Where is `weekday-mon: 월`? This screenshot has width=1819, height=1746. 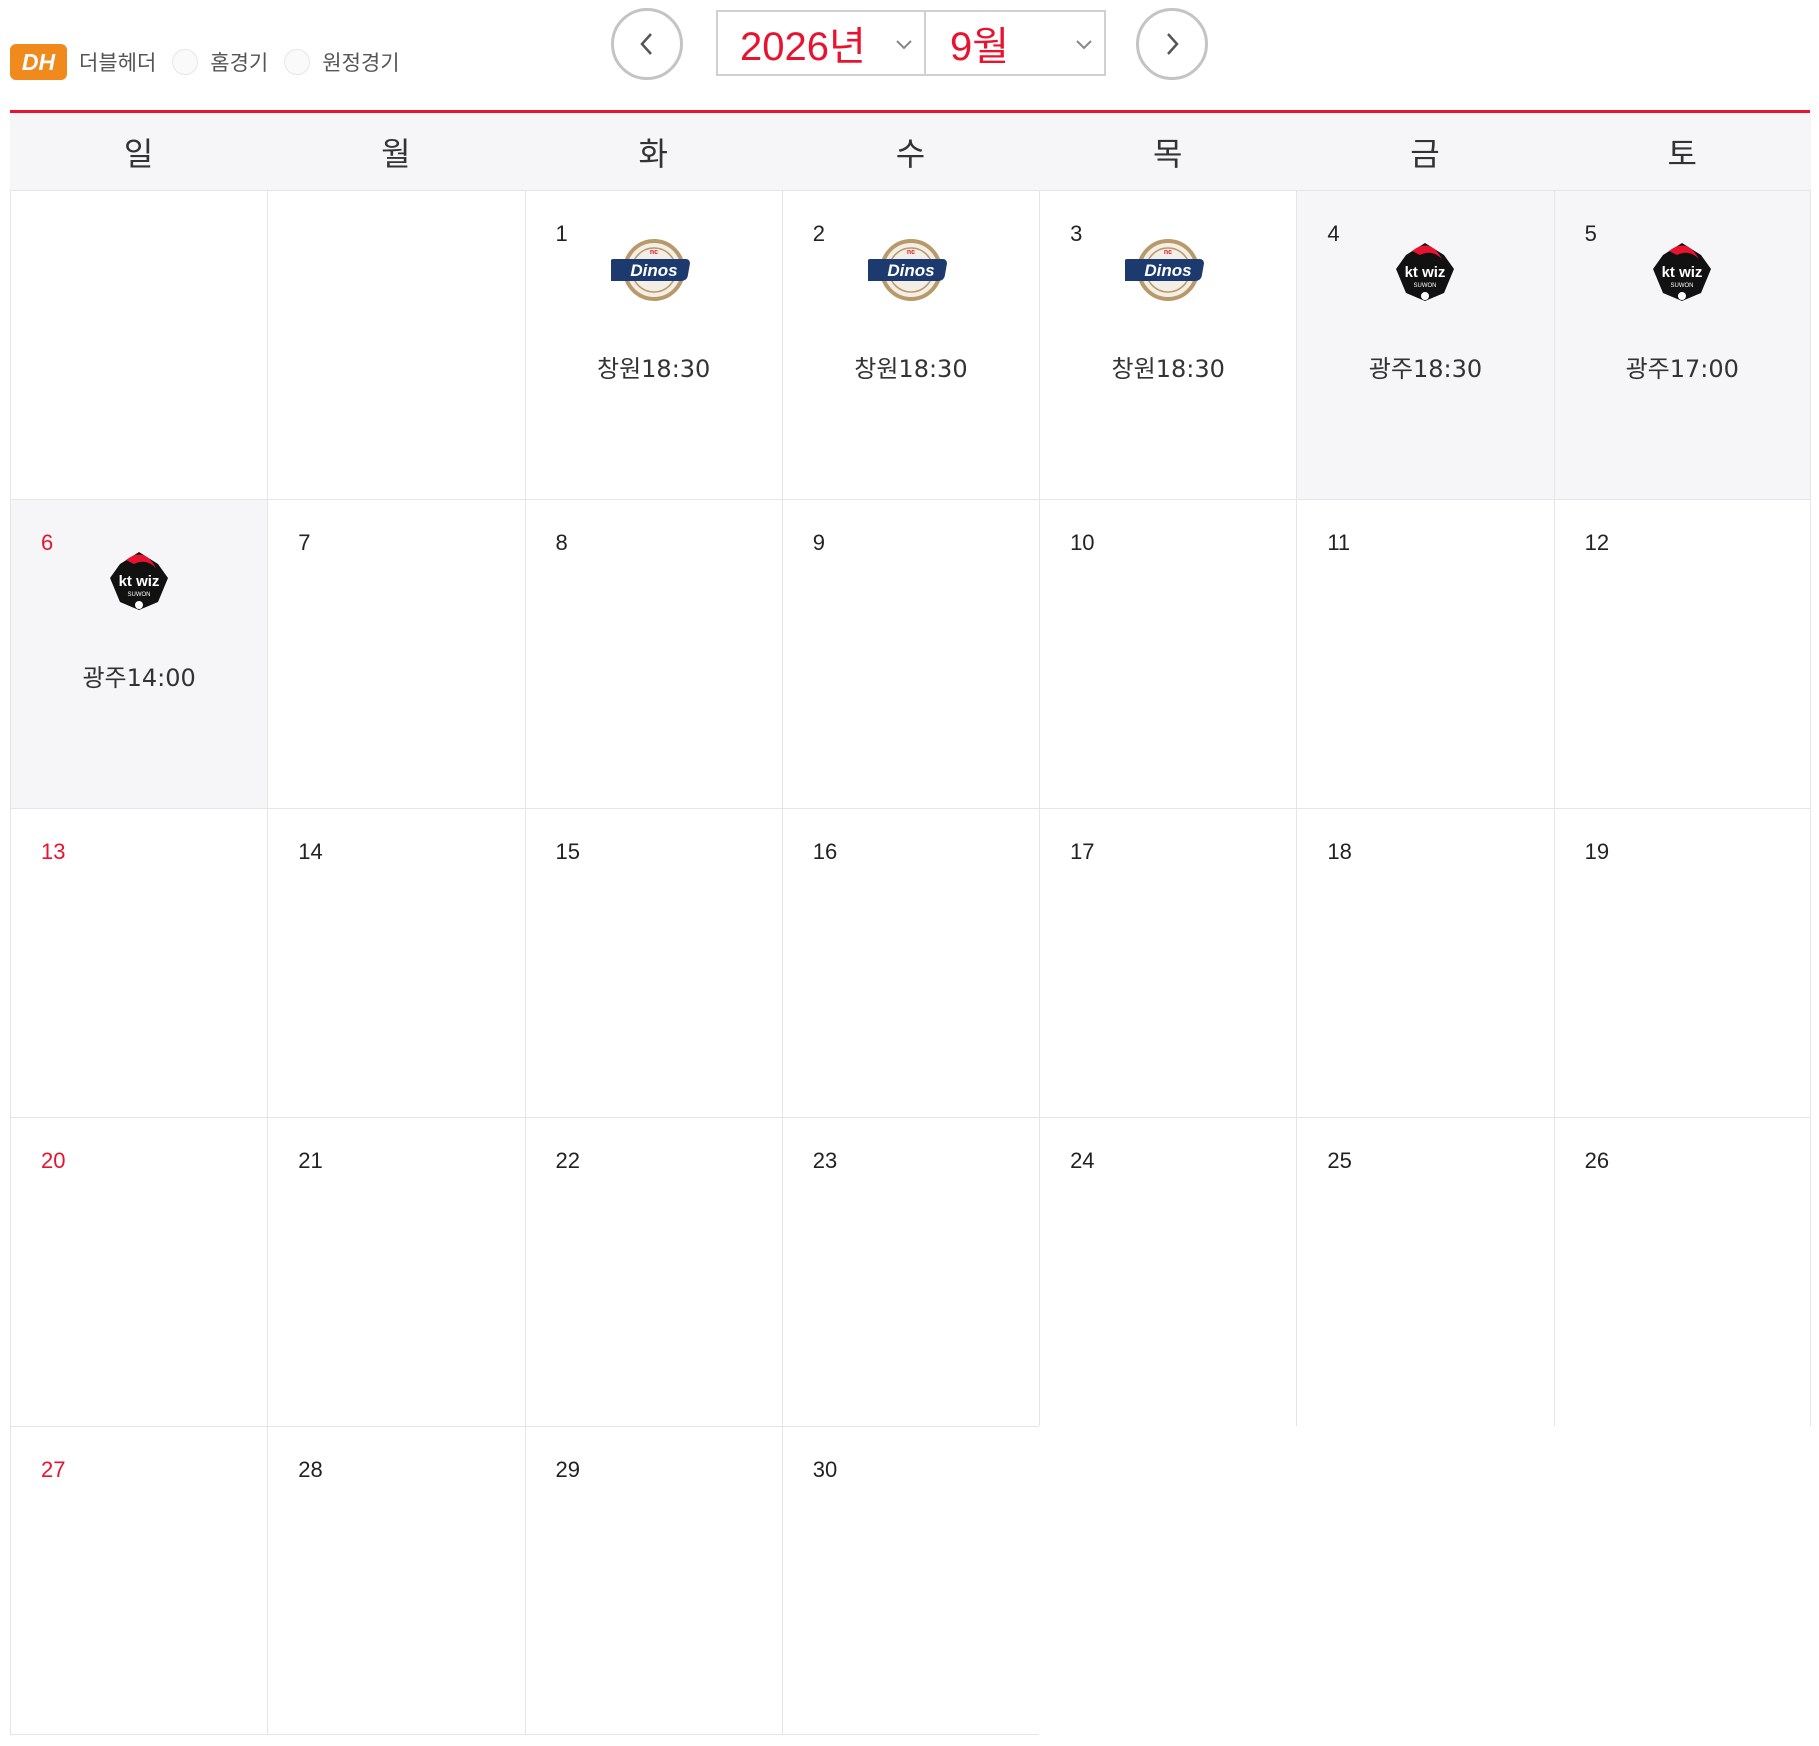 weekday-mon: 월 is located at coordinates (396, 153).